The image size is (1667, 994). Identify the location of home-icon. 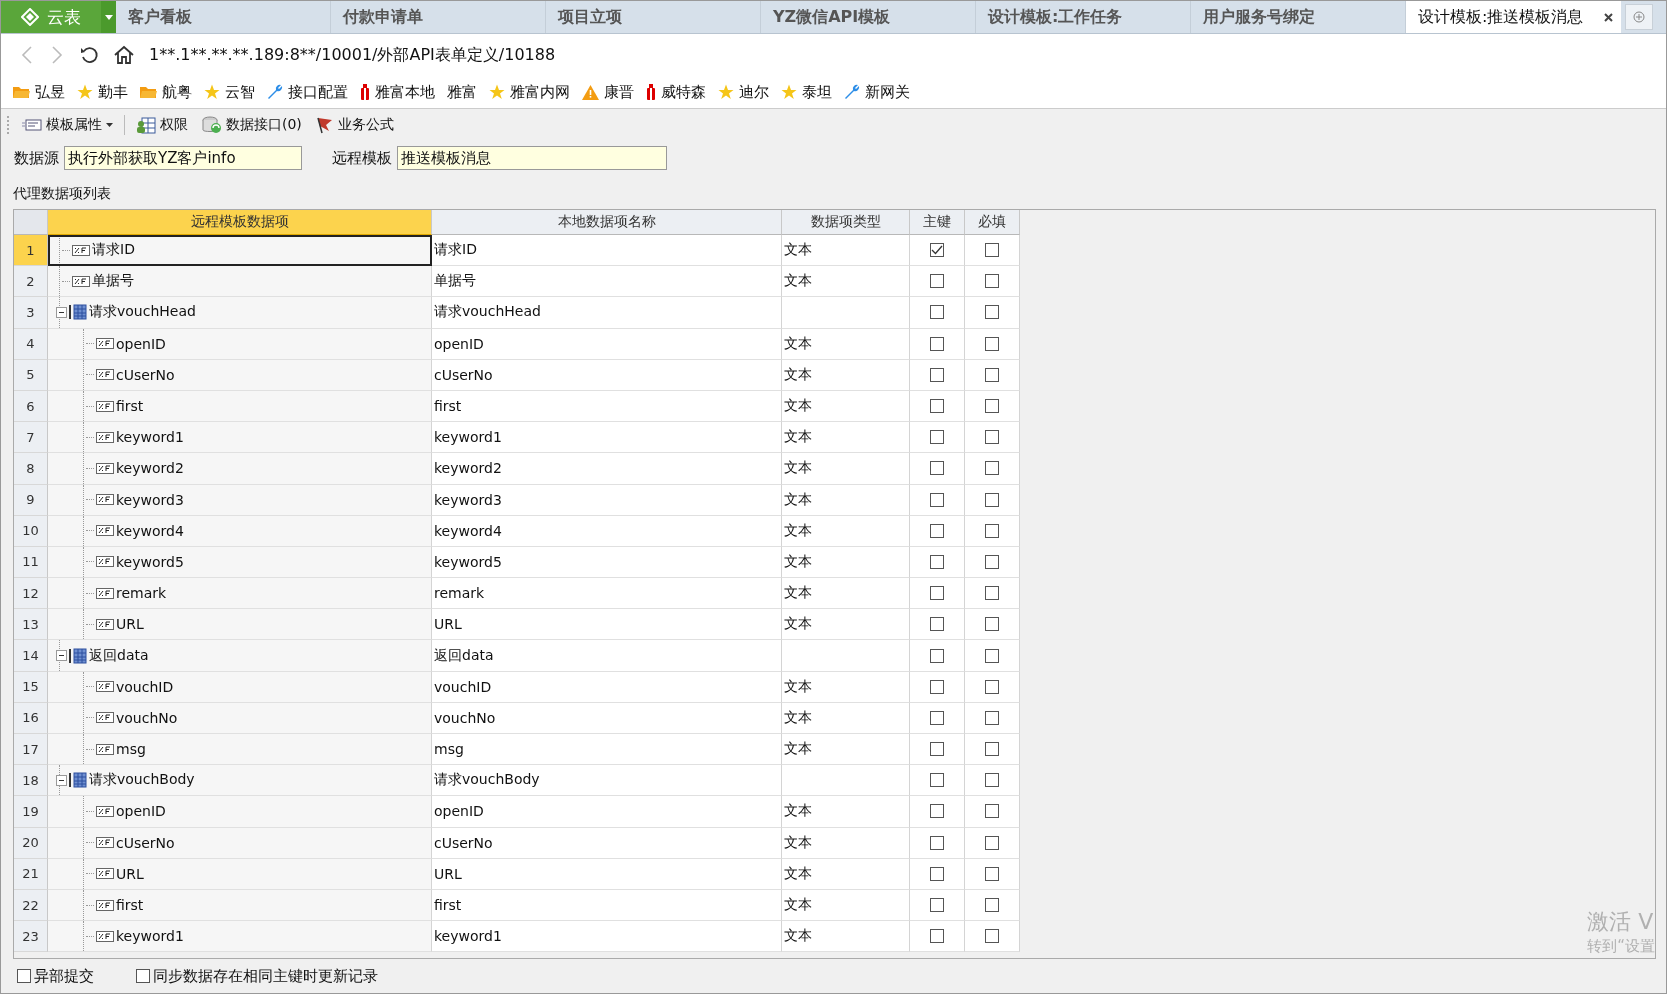
(124, 55).